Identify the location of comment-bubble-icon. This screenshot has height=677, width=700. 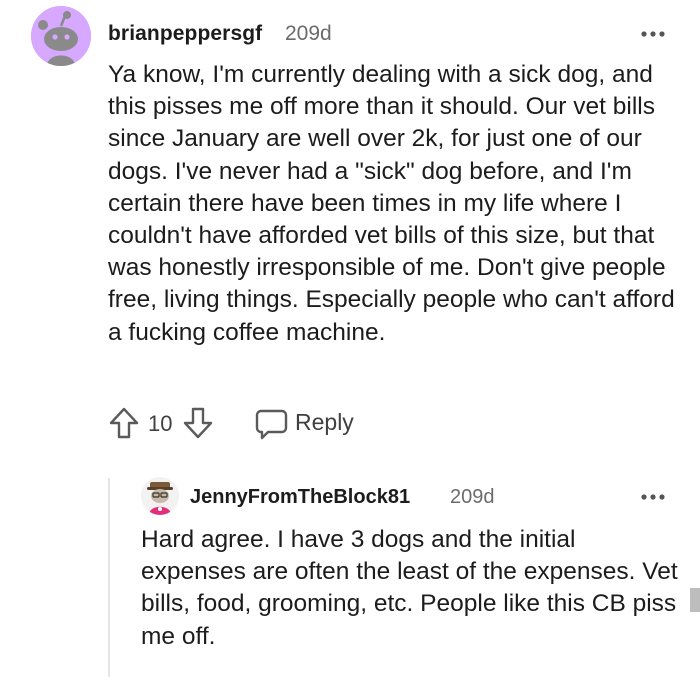
(271, 424).